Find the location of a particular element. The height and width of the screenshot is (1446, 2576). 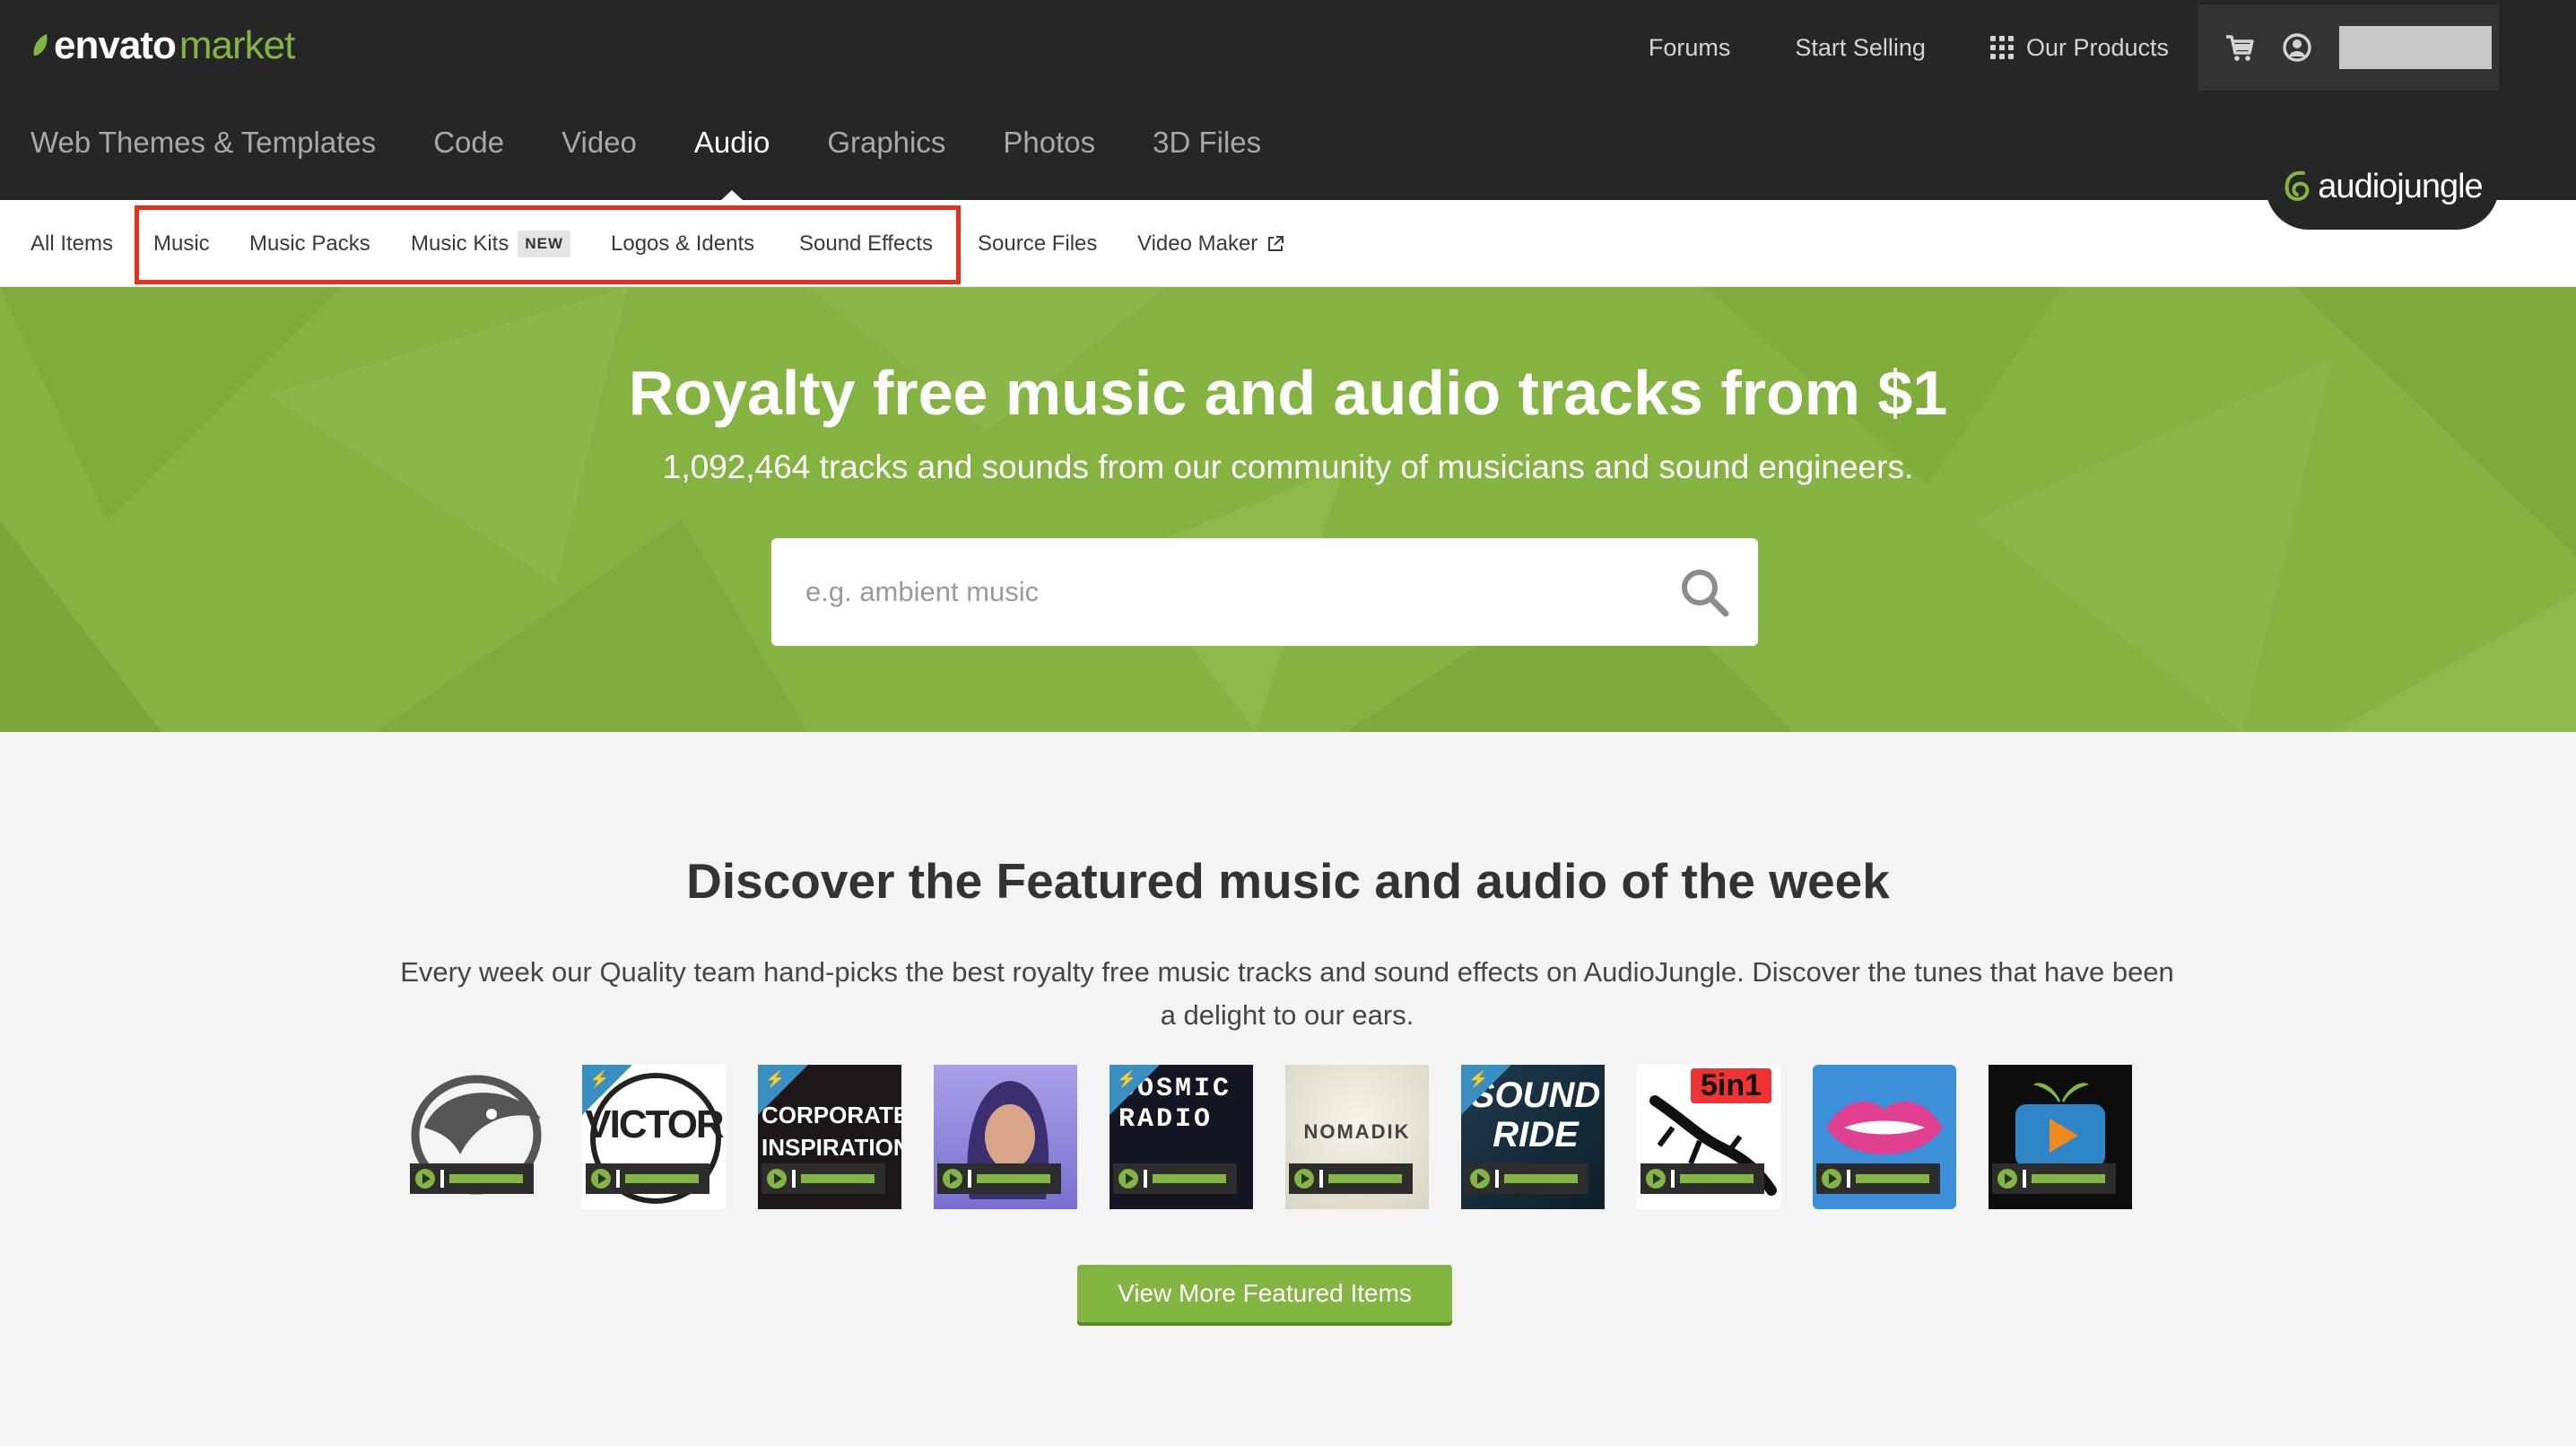

logo-envato-text: envato is located at coordinates (115, 45).